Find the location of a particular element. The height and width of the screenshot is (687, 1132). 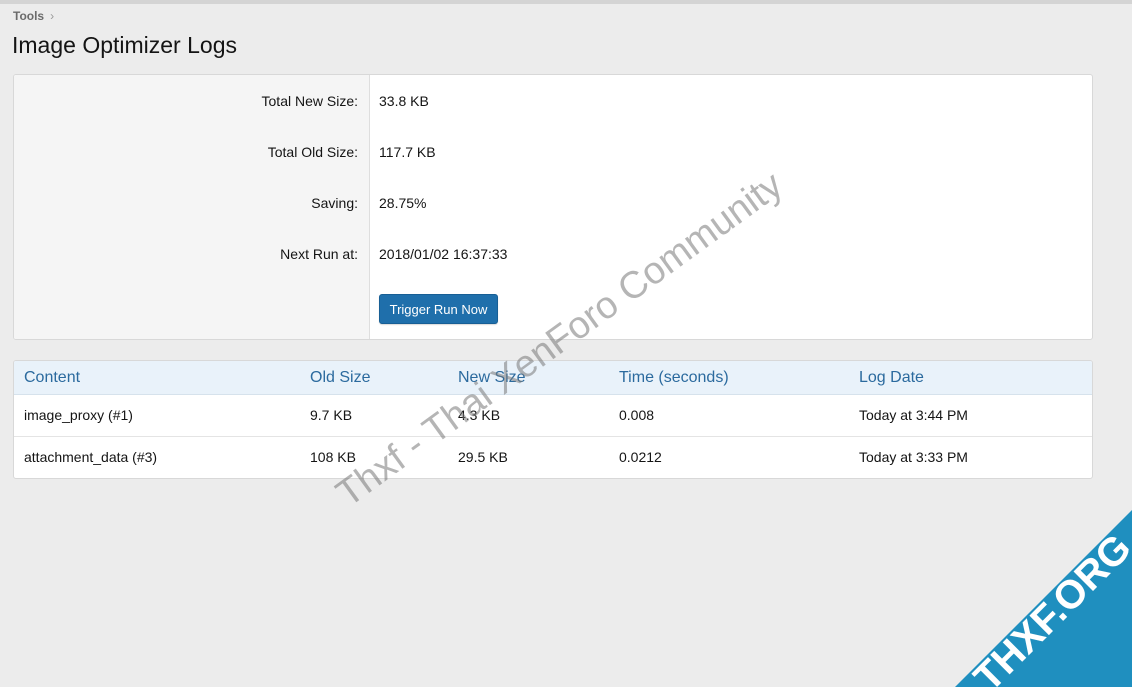

summary-row-next-run: Next Run at: 2018/01/02 16:37:33 is located at coordinates (553, 256).